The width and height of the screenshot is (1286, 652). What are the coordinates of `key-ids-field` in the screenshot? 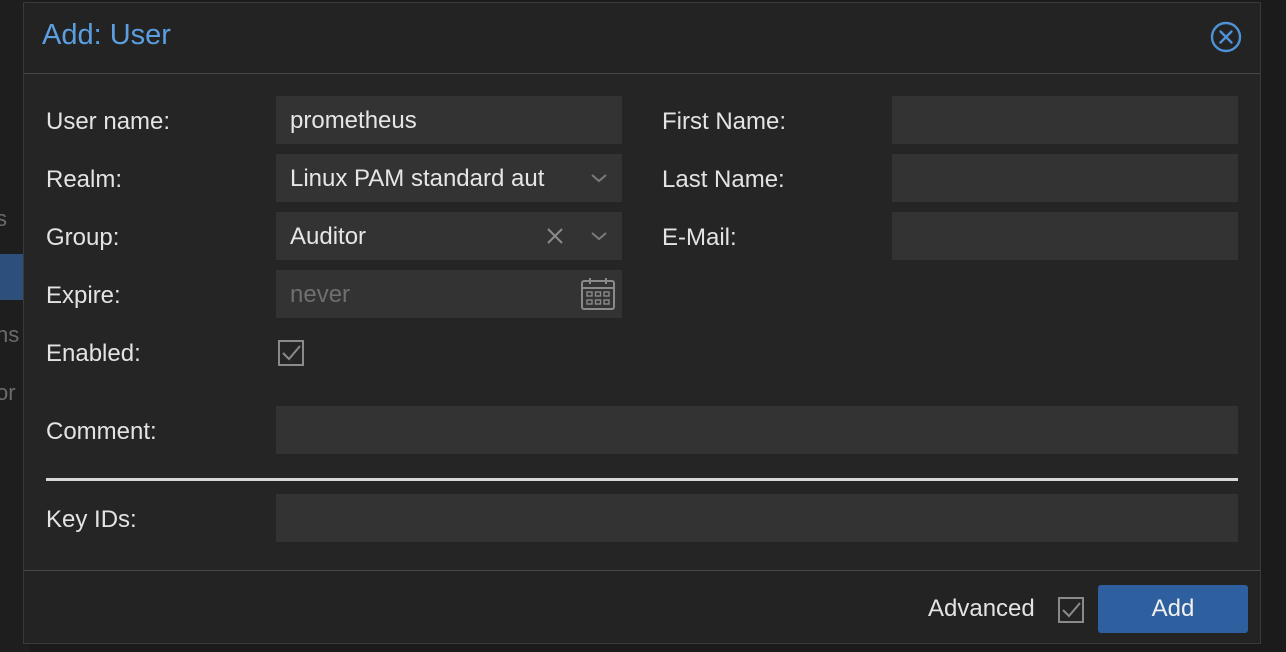 It's located at (757, 518).